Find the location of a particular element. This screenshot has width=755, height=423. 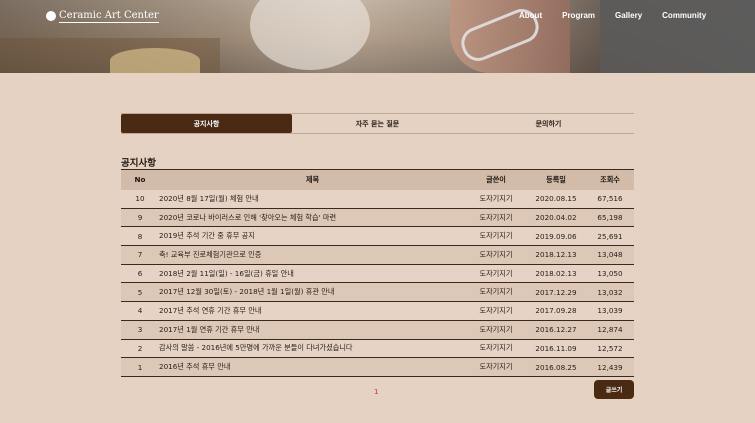

row-title-link: 2017년 1월 연휴 기간 휴무 안내 is located at coordinates (312, 329).